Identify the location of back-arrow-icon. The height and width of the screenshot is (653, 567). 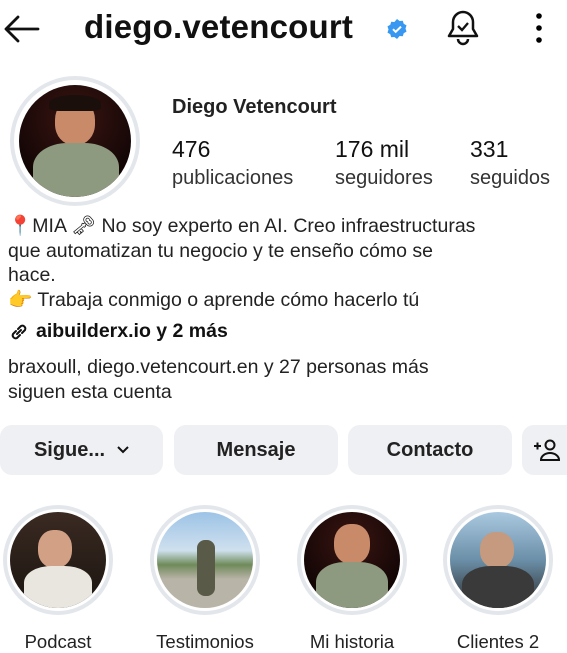
(22, 29).